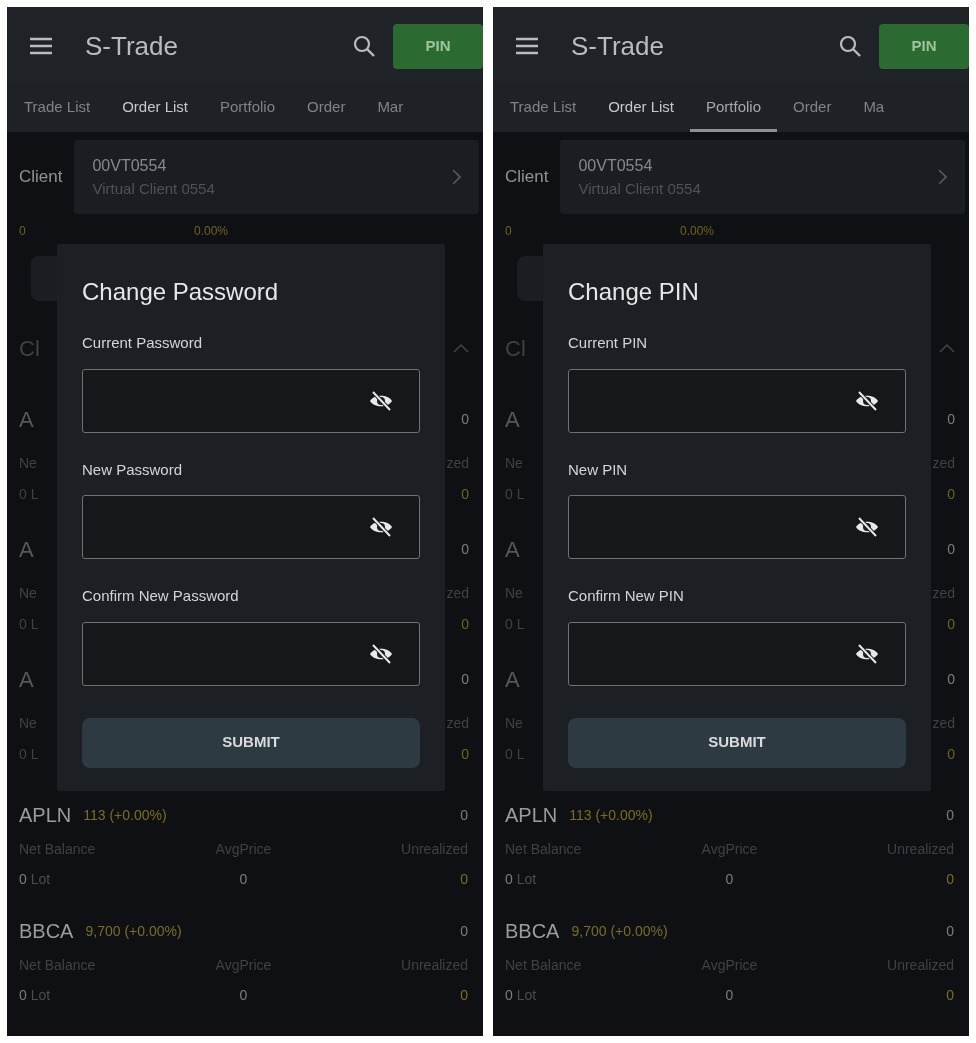 The image size is (976, 1043). What do you see at coordinates (181, 292) in the screenshot?
I see `dialog-title: Change Password` at bounding box center [181, 292].